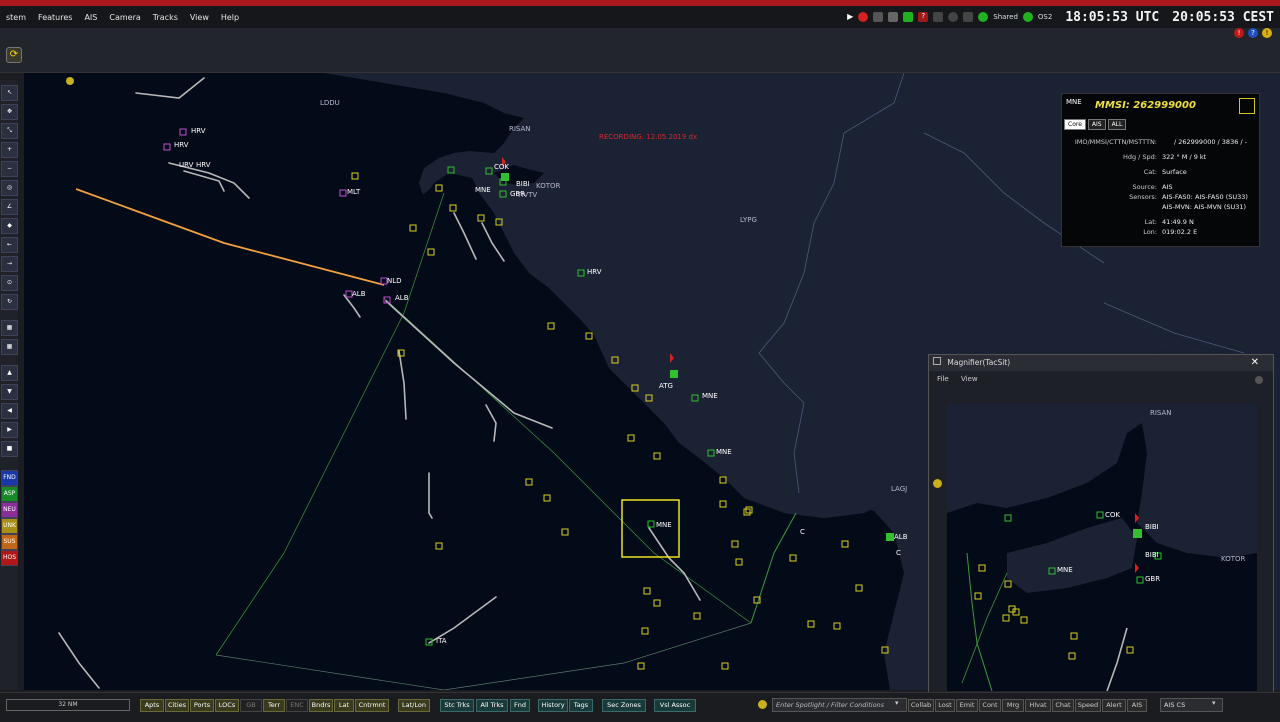  Describe the element at coordinates (152, 705) in the screenshot. I see `layer-apts-button: Apts` at that location.